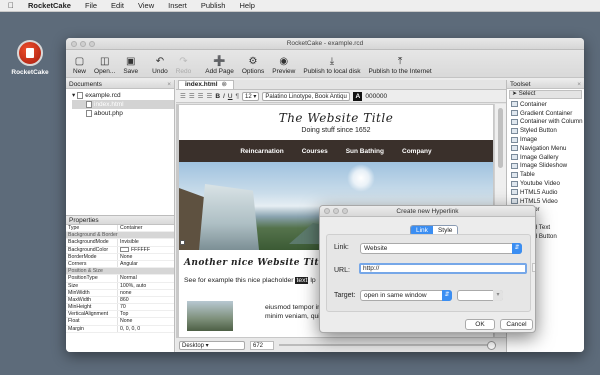  What do you see at coordinates (500, 138) in the screenshot?
I see `scrollbar-thumb` at bounding box center [500, 138].